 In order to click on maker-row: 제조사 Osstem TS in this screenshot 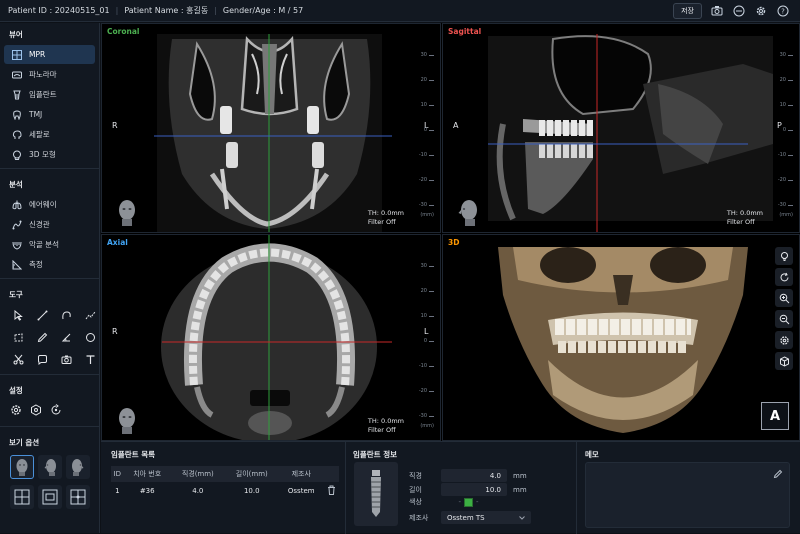, I will do `click(470, 517)`.